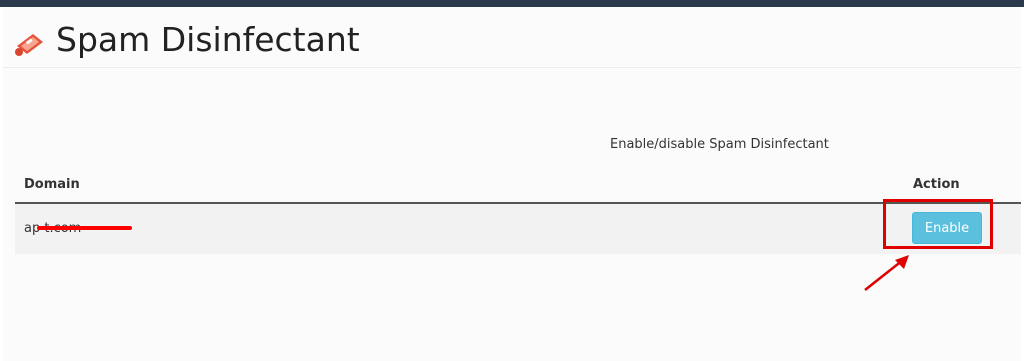 Image resolution: width=1024 pixels, height=361 pixels. I want to click on section-subtitle: Enable/disable Spam Disinfectant, so click(719, 144).